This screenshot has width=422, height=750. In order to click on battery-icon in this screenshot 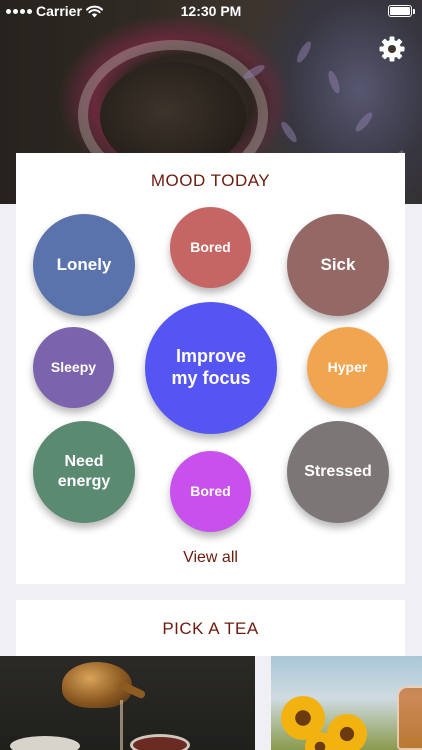, I will do `click(401, 11)`.